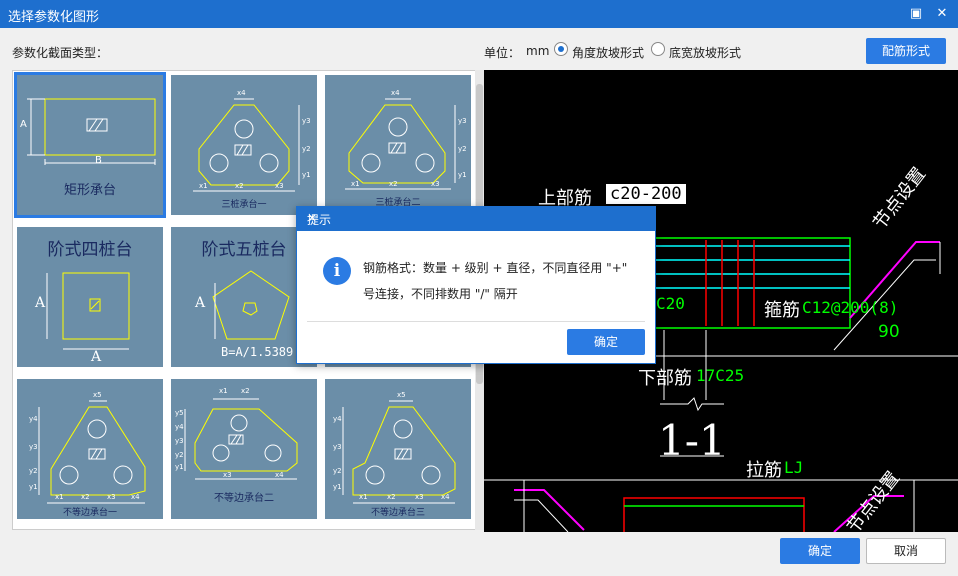 This screenshot has width=958, height=576. What do you see at coordinates (906, 51) in the screenshot?
I see `rebar-form-button: 配筋形式` at bounding box center [906, 51].